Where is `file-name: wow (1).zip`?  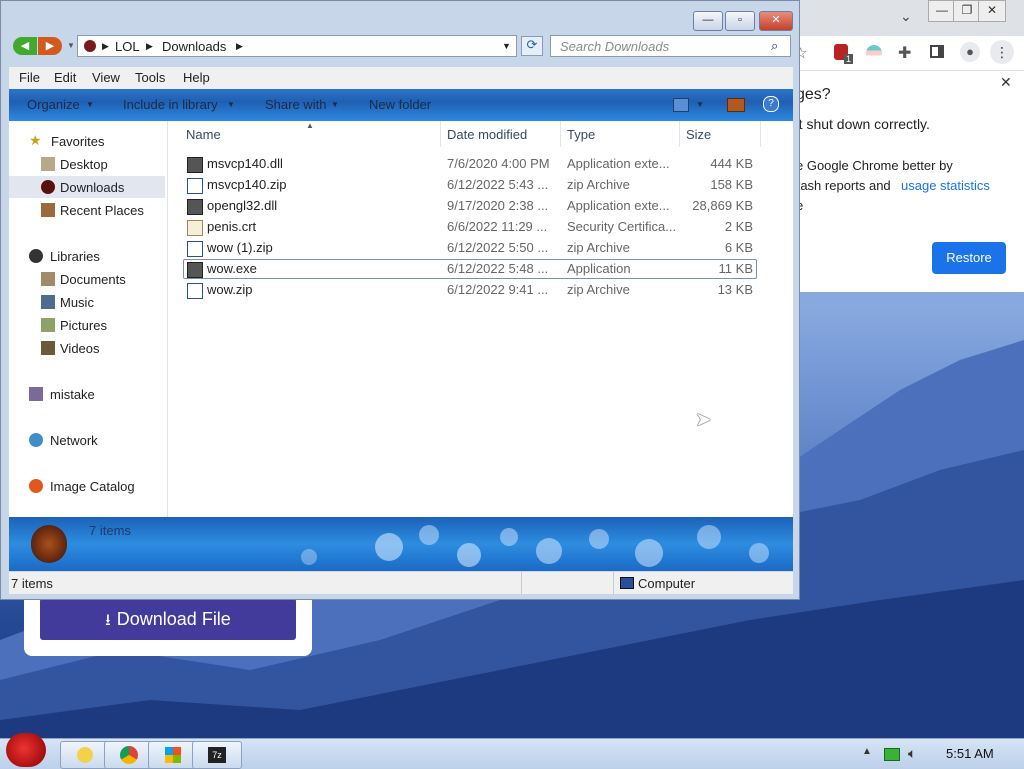 file-name: wow (1).zip is located at coordinates (240, 247).